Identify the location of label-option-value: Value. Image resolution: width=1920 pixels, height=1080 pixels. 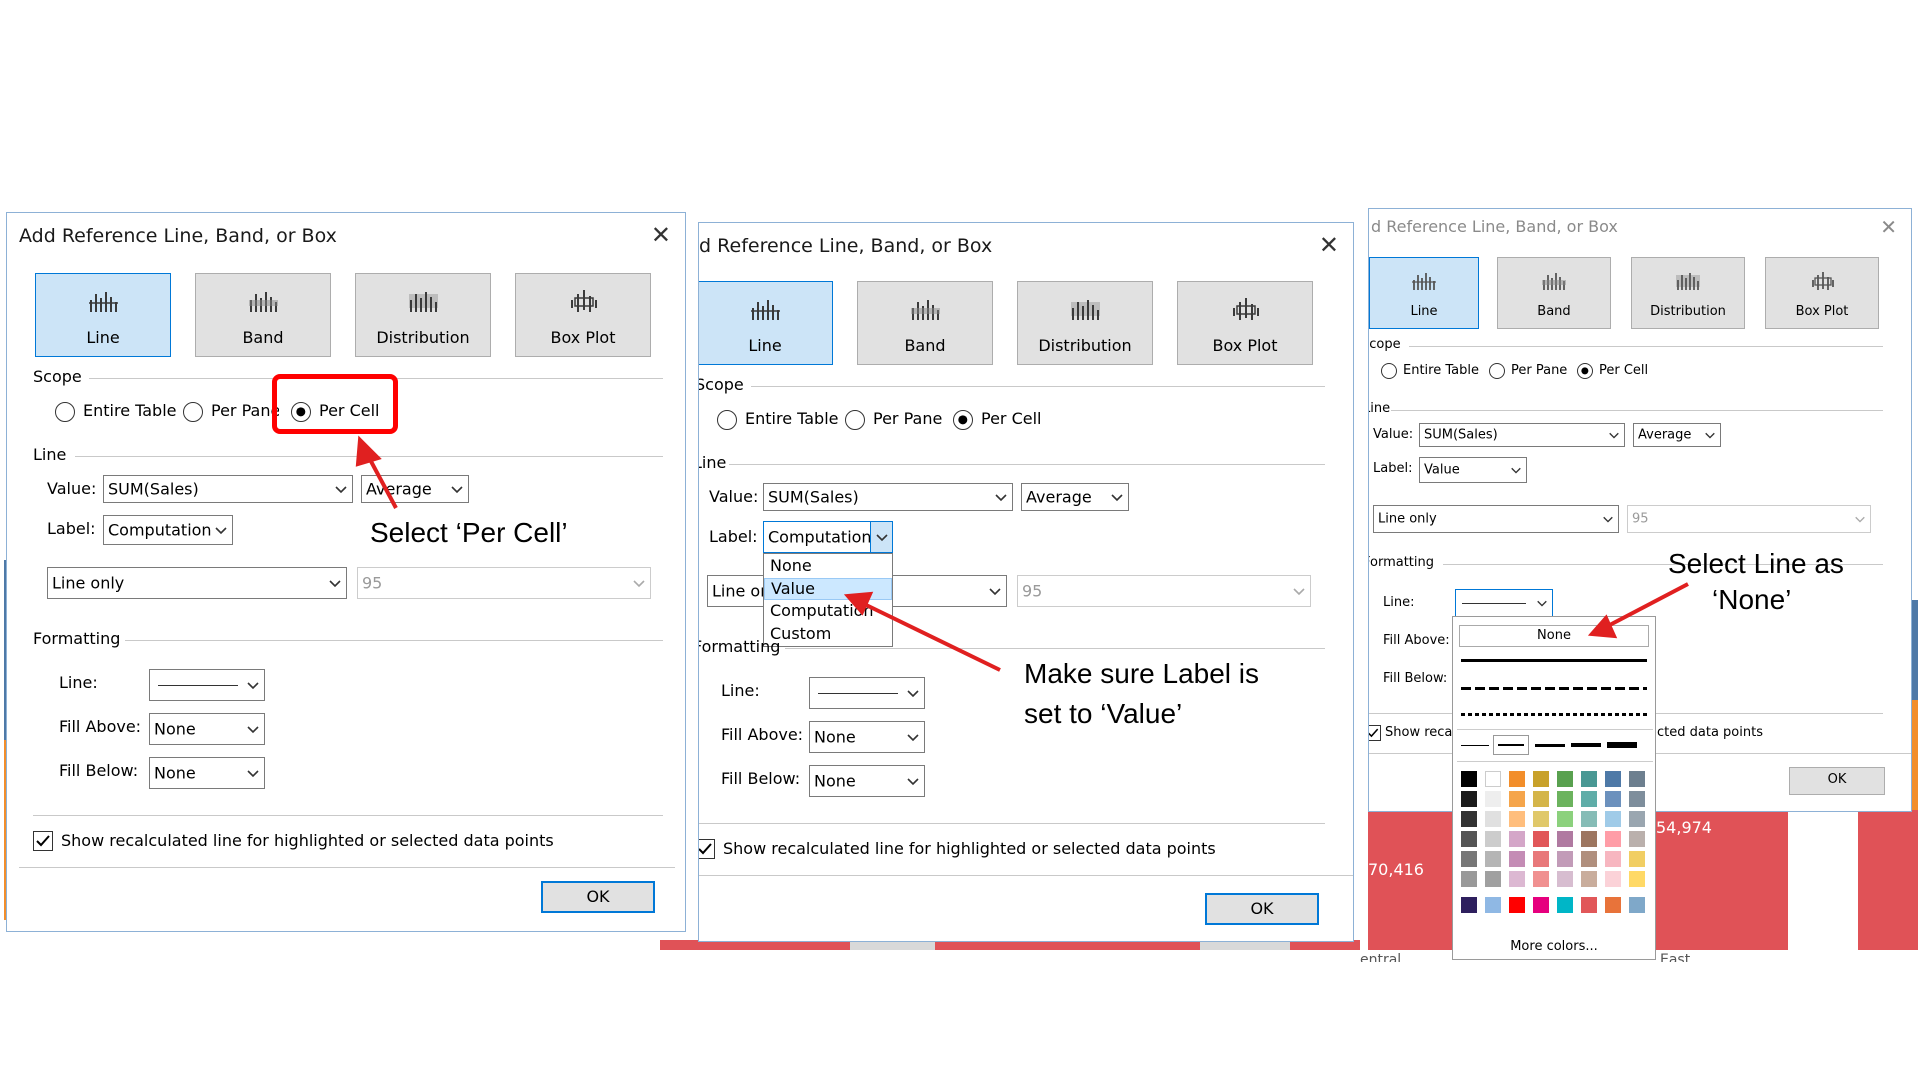
(828, 589).